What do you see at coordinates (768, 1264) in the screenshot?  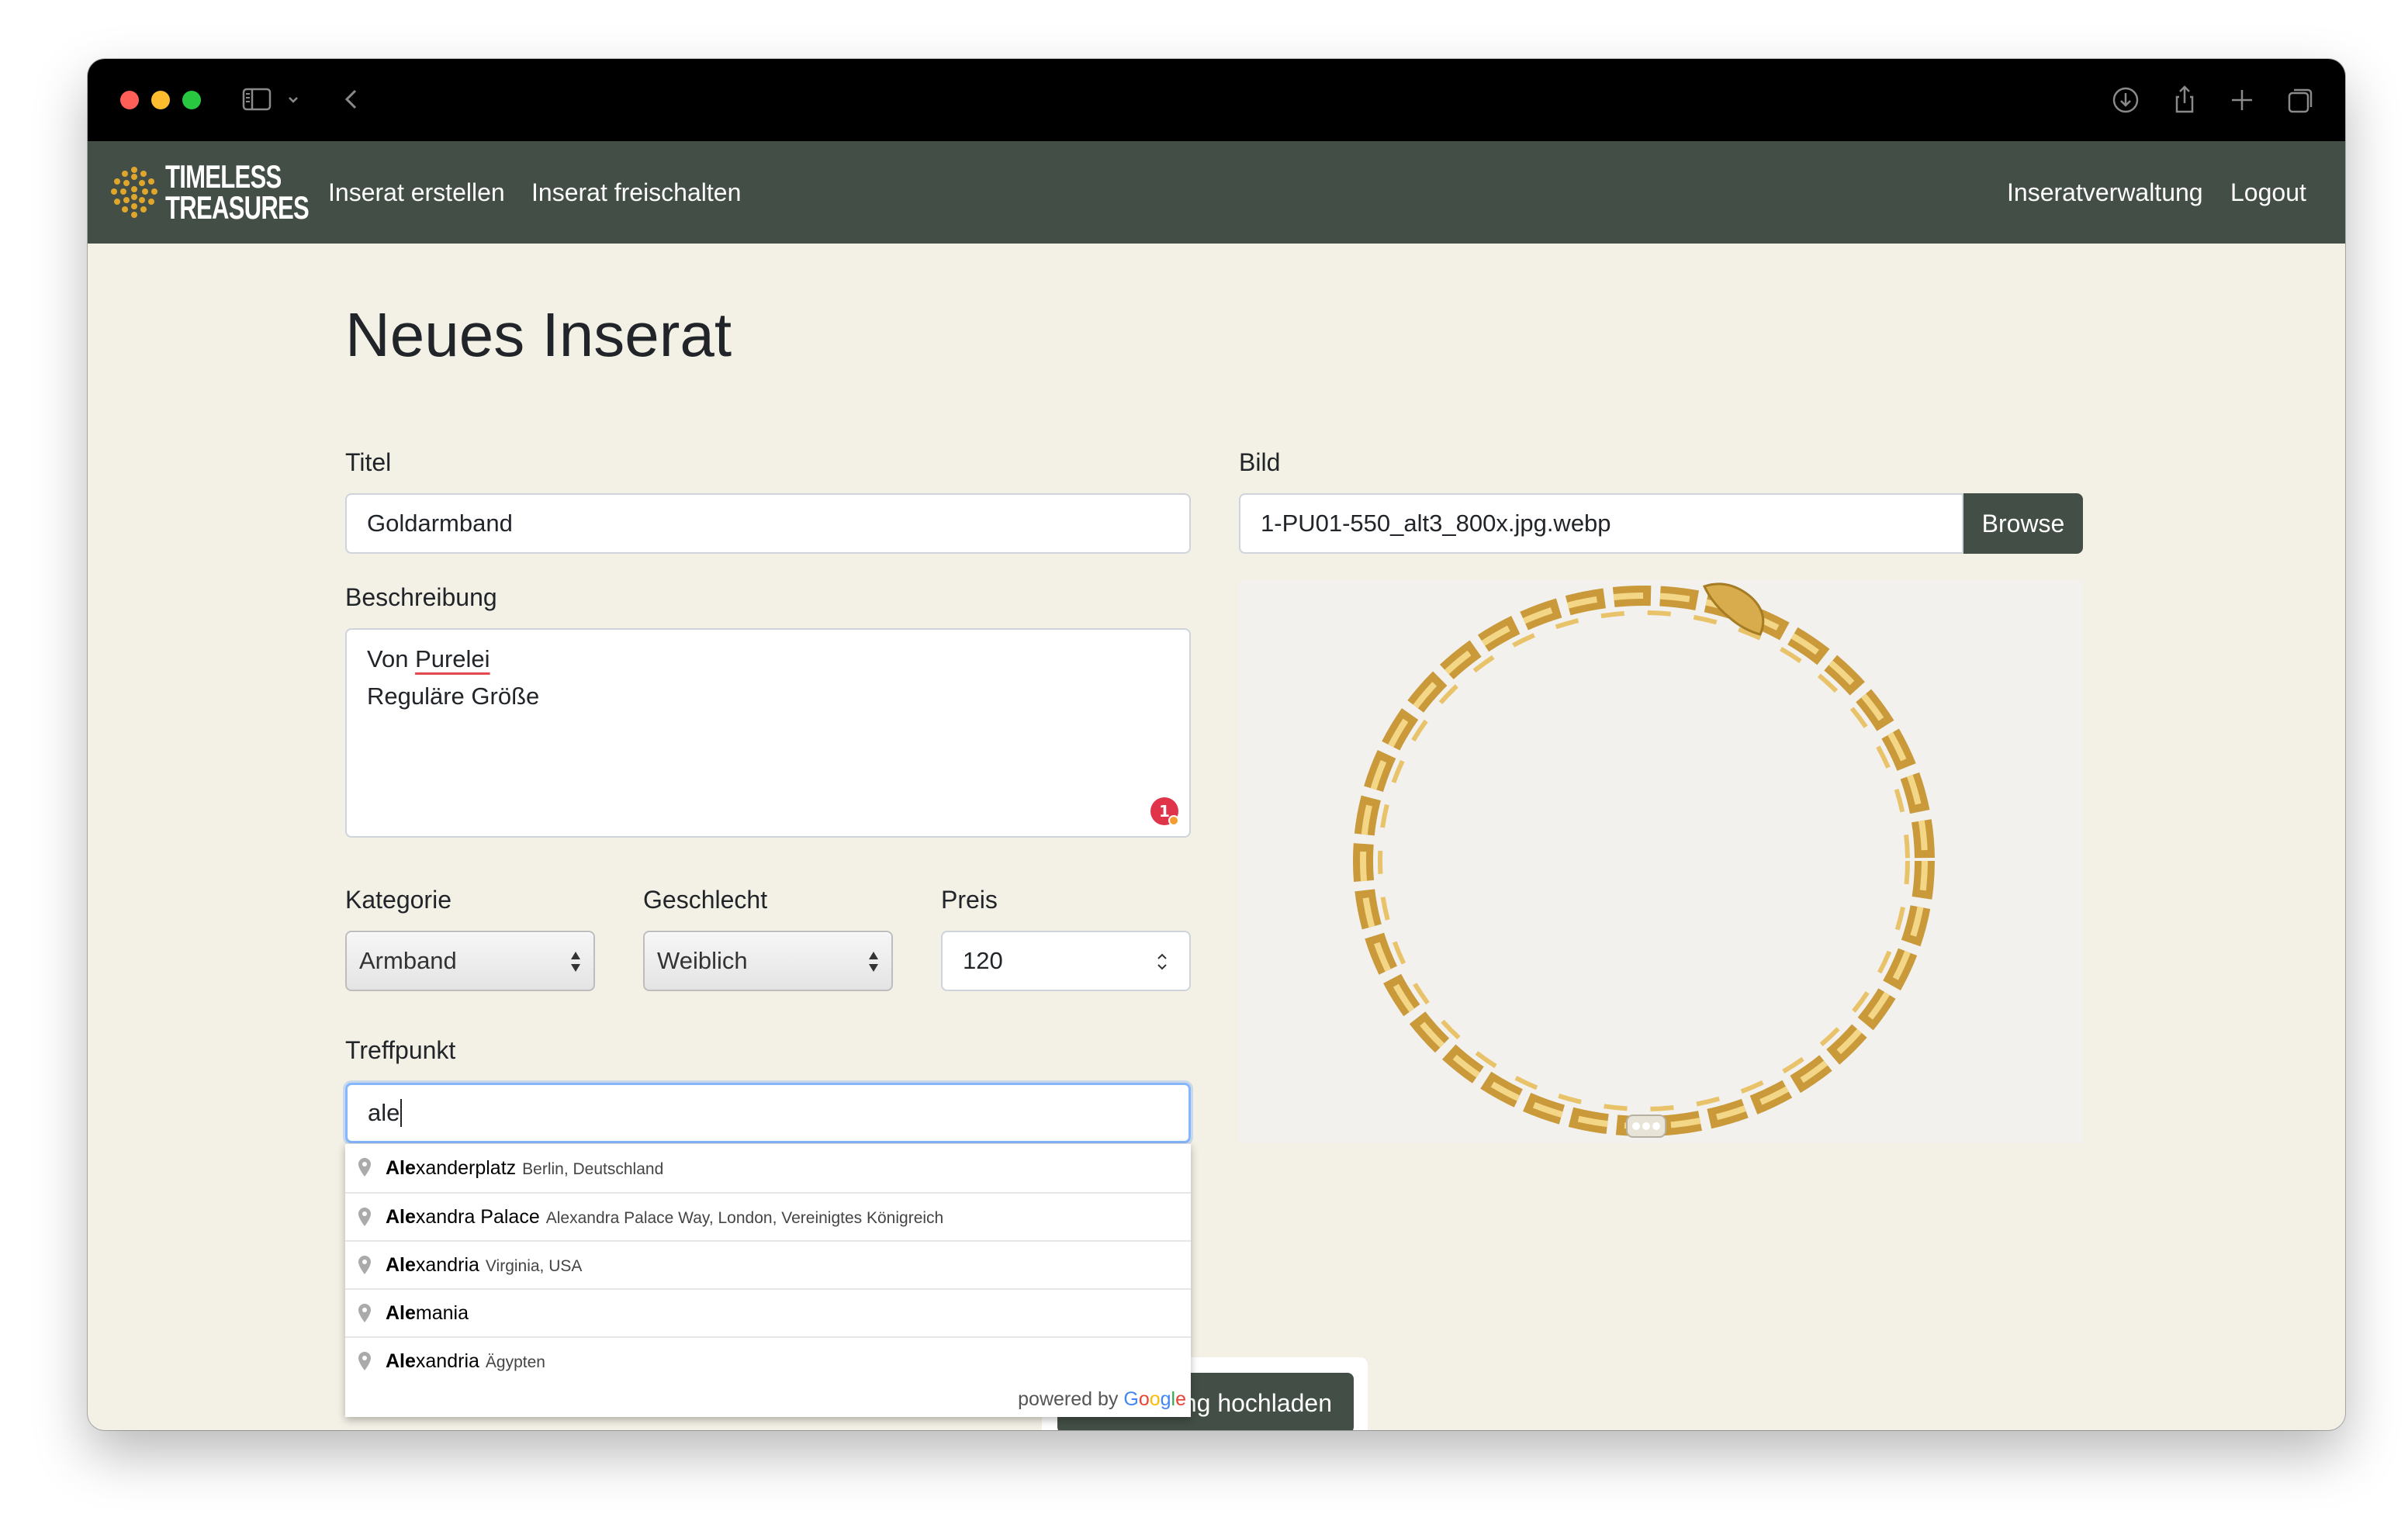 I see `autocomplete-item: Alexandria Virginia, USA` at bounding box center [768, 1264].